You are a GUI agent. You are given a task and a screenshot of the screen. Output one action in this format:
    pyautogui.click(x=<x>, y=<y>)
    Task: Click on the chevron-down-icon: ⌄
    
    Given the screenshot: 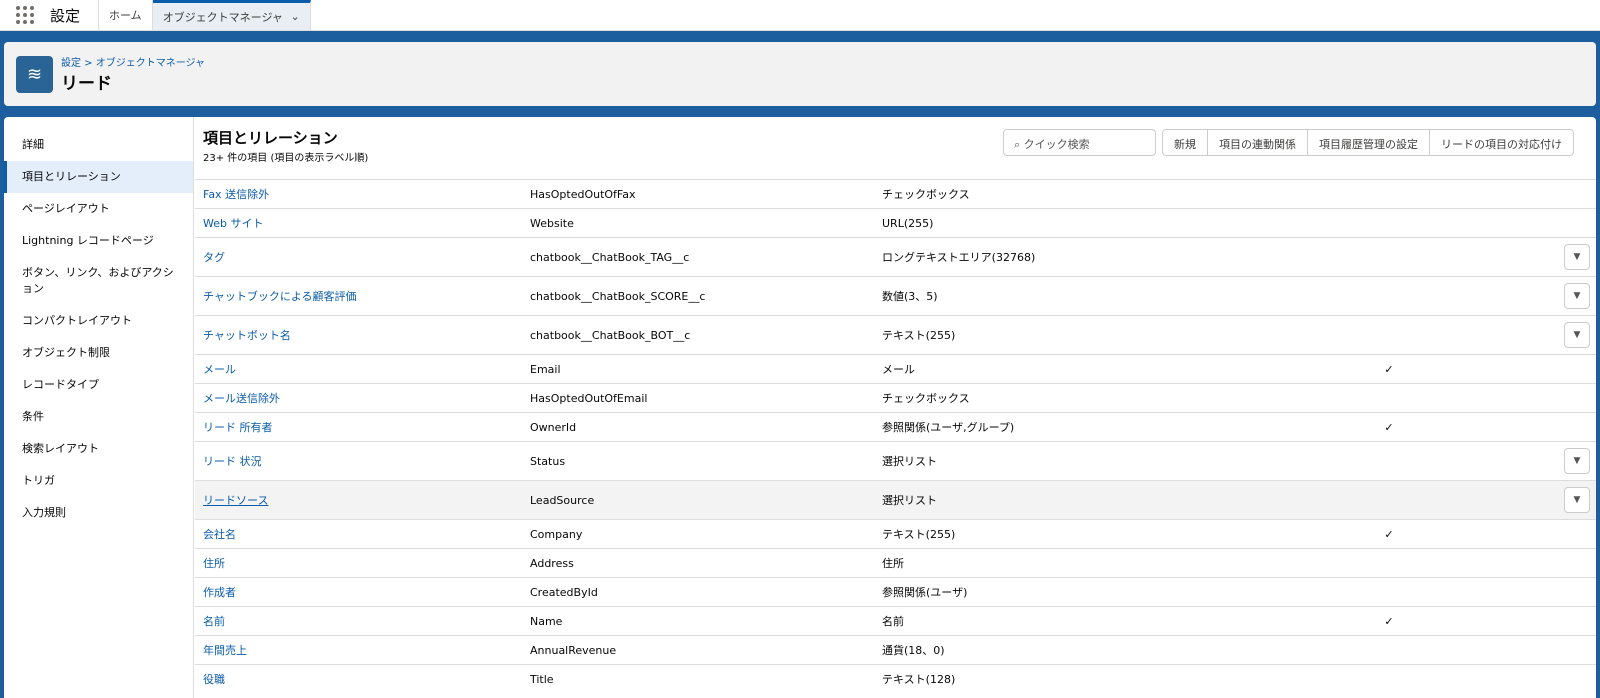 What is the action you would take?
    pyautogui.click(x=294, y=16)
    